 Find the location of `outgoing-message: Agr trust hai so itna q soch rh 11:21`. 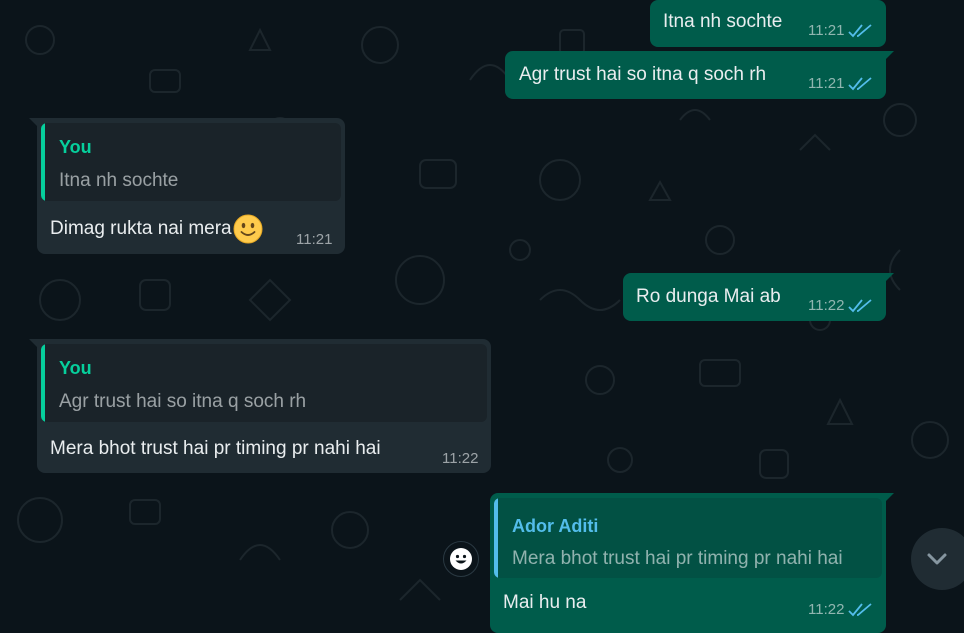

outgoing-message: Agr trust hai so itna q soch rh 11:21 is located at coordinates (699, 75).